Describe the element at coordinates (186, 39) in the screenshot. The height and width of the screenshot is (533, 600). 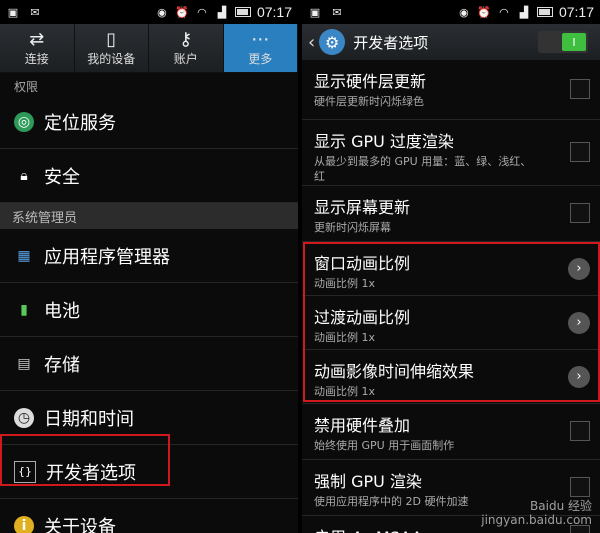
I see `key-icon: ⚷` at that location.